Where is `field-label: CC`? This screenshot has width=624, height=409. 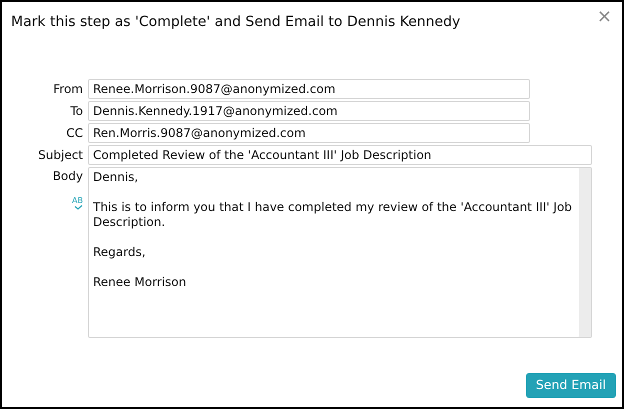 field-label: CC is located at coordinates (74, 133).